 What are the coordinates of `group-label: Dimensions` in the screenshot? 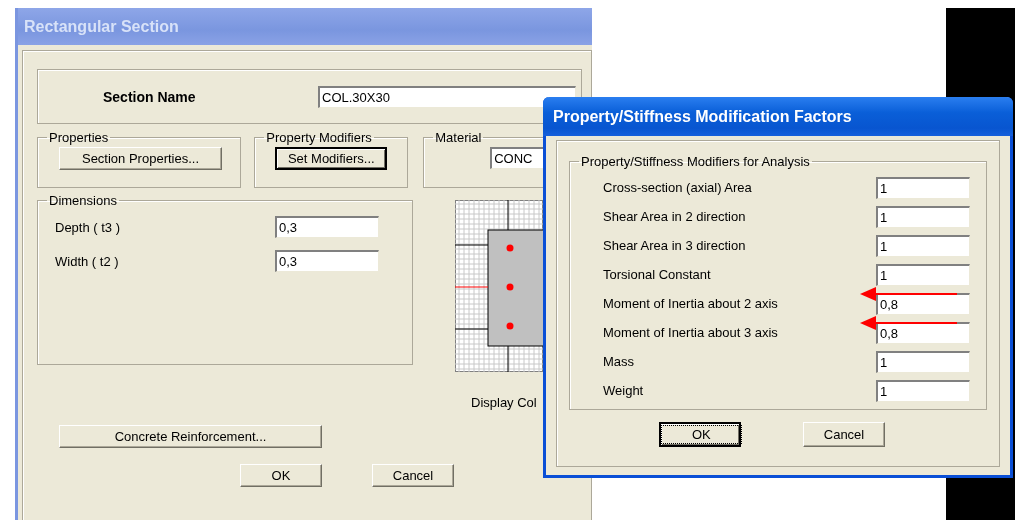 It's located at (83, 200).